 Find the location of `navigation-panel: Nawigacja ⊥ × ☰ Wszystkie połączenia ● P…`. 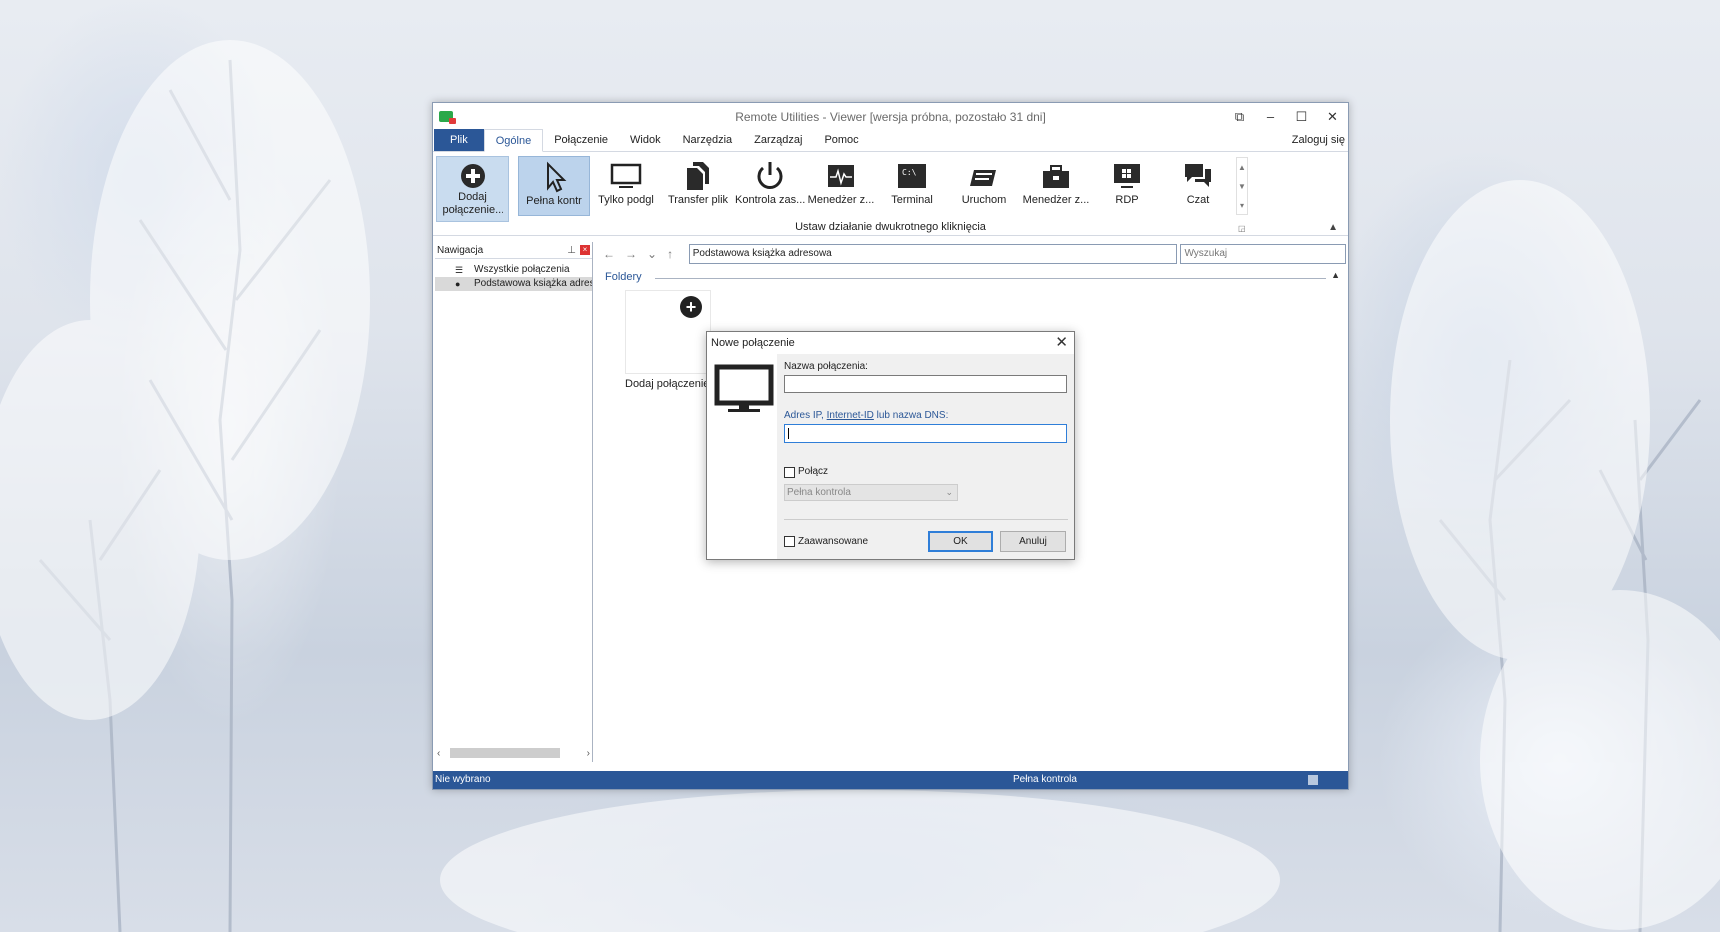

navigation-panel: Nawigacja ⊥ × ☰ Wszystkie połączenia ● P… is located at coordinates (514, 502).